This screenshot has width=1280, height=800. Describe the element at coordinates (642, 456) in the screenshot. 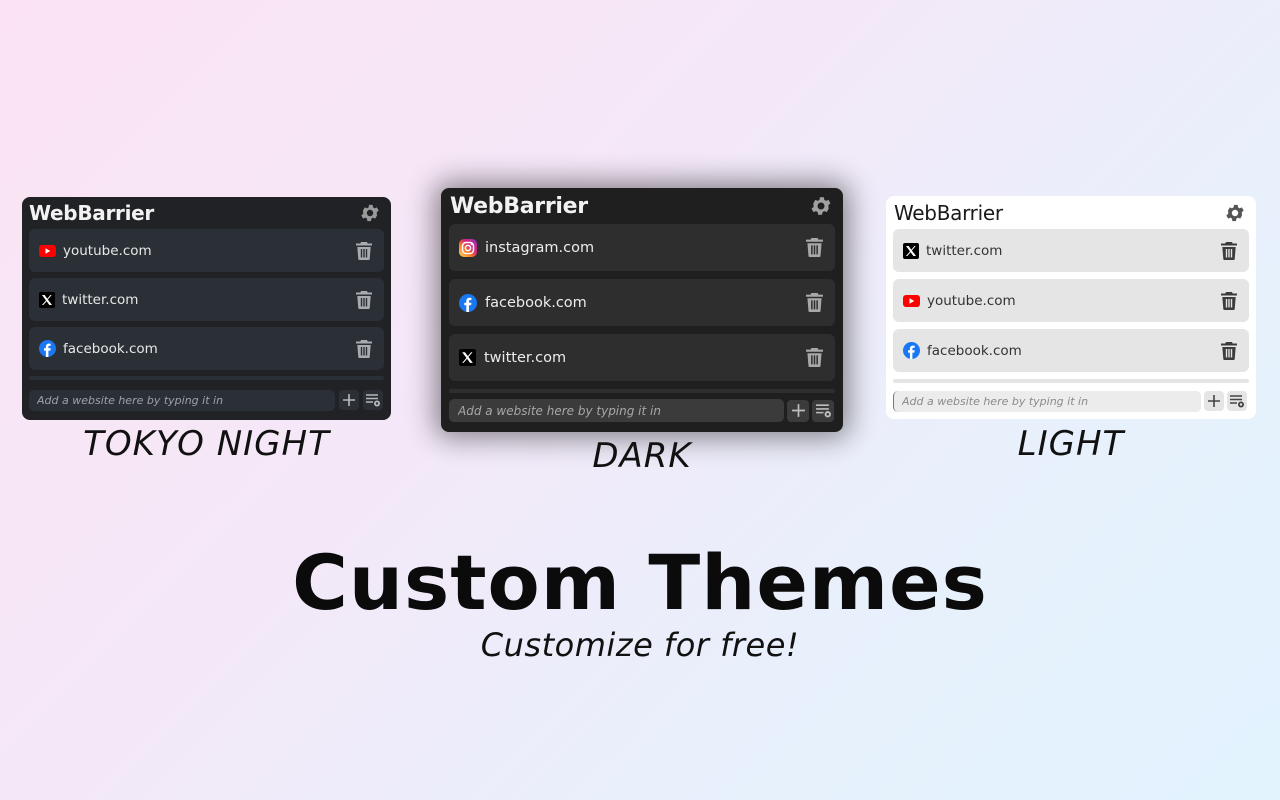

I see `theme-label: DARK` at that location.